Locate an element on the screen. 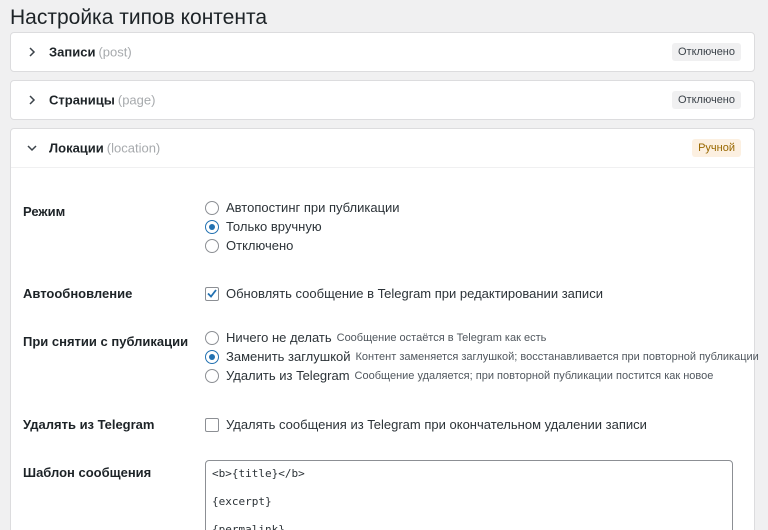 The width and height of the screenshot is (768, 530). status-badge: Ручной is located at coordinates (716, 148).